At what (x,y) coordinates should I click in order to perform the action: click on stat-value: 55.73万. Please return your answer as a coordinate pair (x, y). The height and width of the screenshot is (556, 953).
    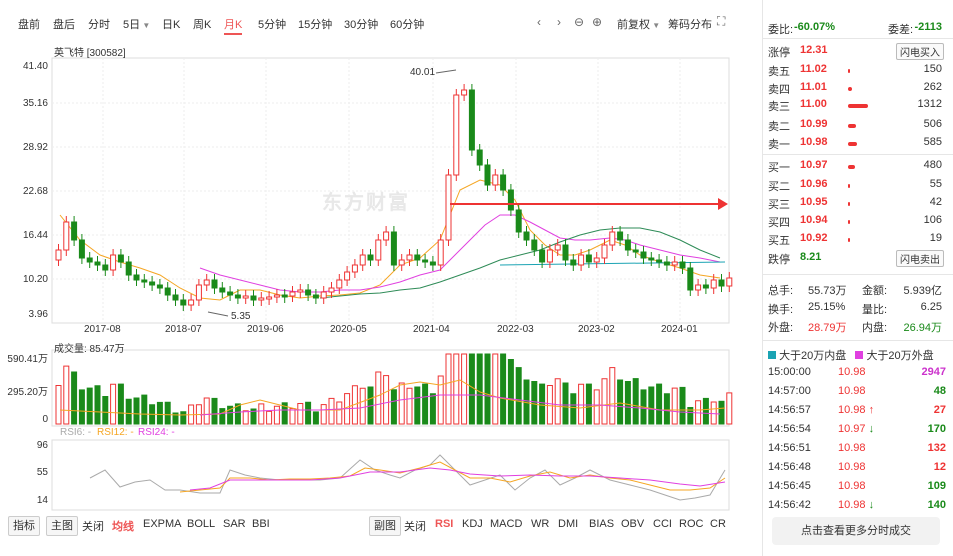
    Looking at the image, I should click on (827, 291).